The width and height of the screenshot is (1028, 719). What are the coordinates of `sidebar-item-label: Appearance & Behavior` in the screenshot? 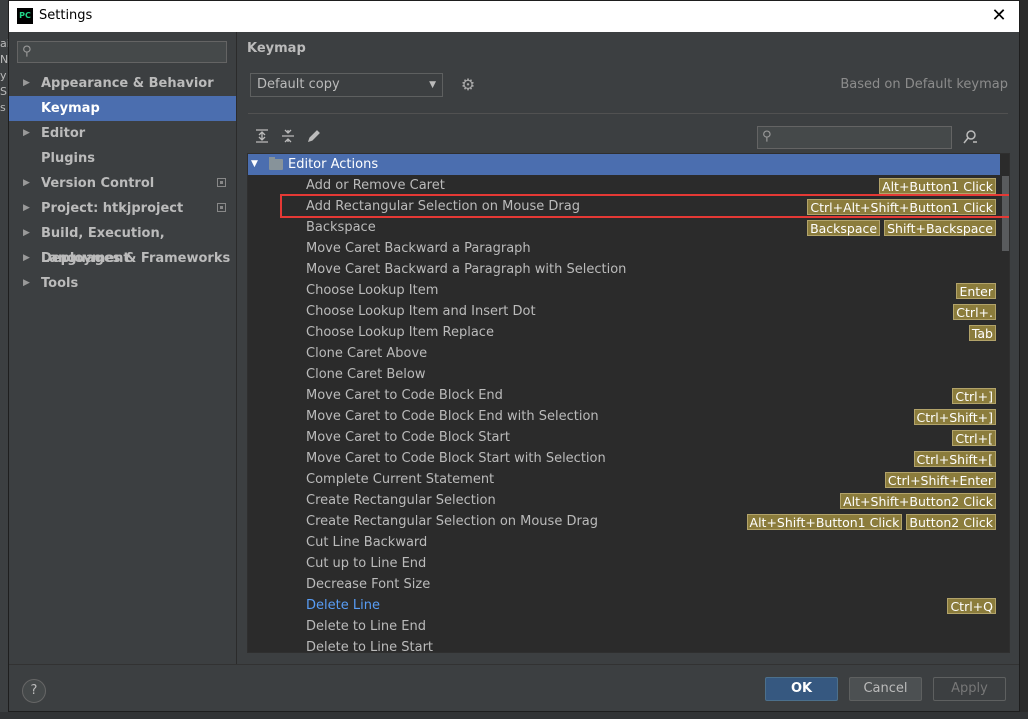 It's located at (127, 83).